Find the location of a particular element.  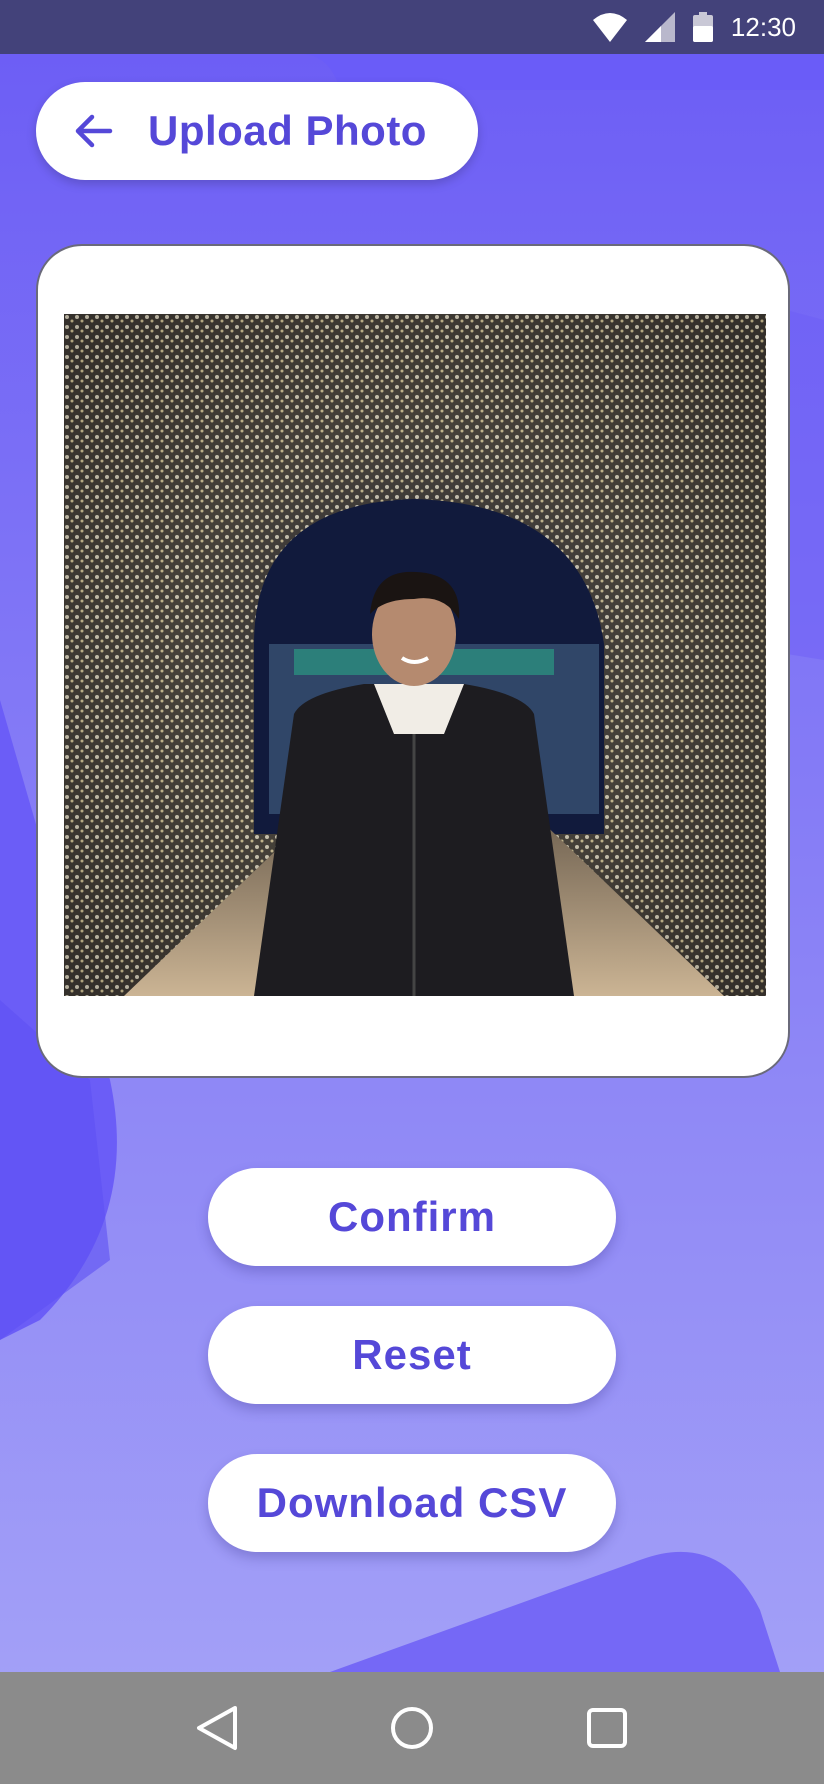

arrow-left-icon is located at coordinates (94, 131).